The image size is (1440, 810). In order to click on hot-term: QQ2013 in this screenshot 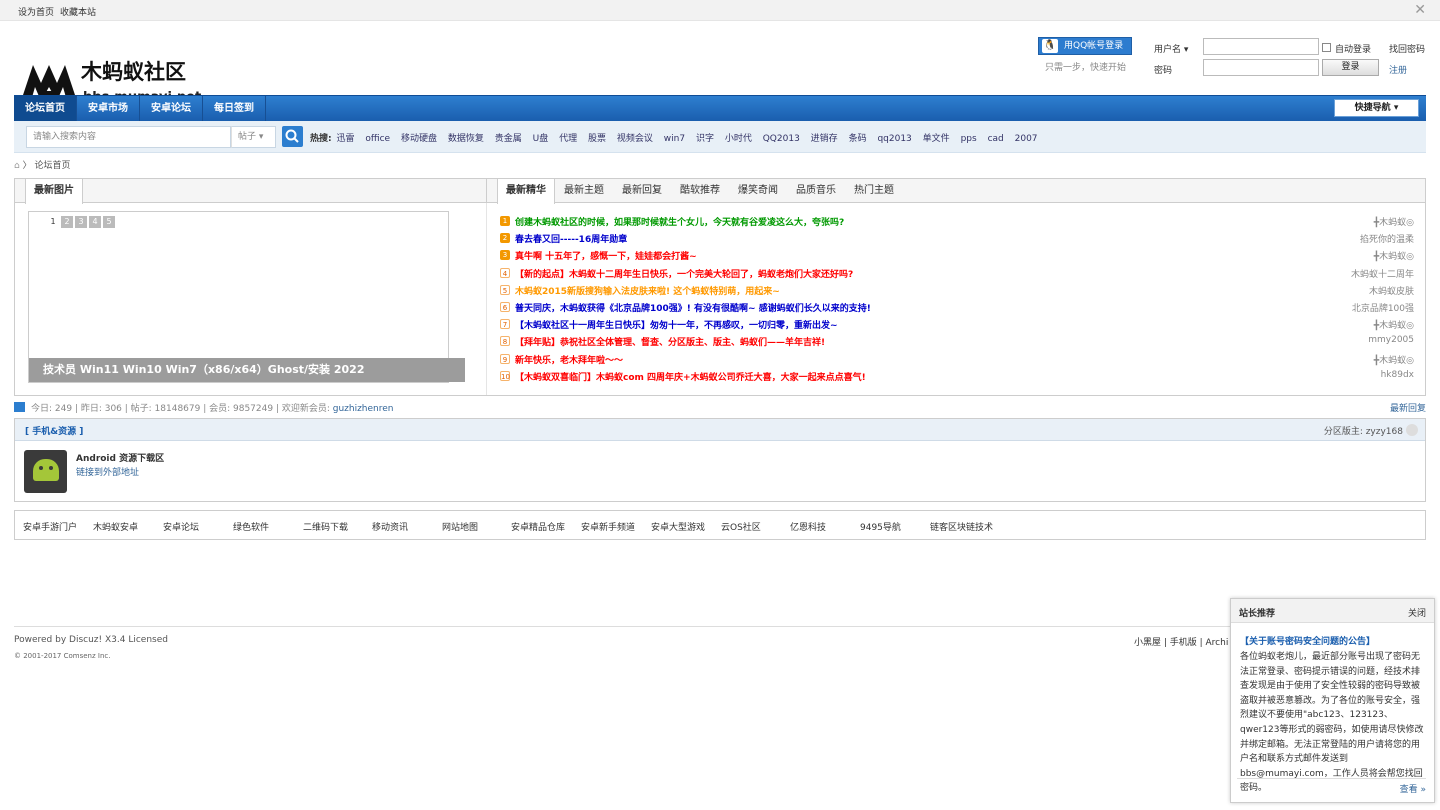, I will do `click(781, 139)`.